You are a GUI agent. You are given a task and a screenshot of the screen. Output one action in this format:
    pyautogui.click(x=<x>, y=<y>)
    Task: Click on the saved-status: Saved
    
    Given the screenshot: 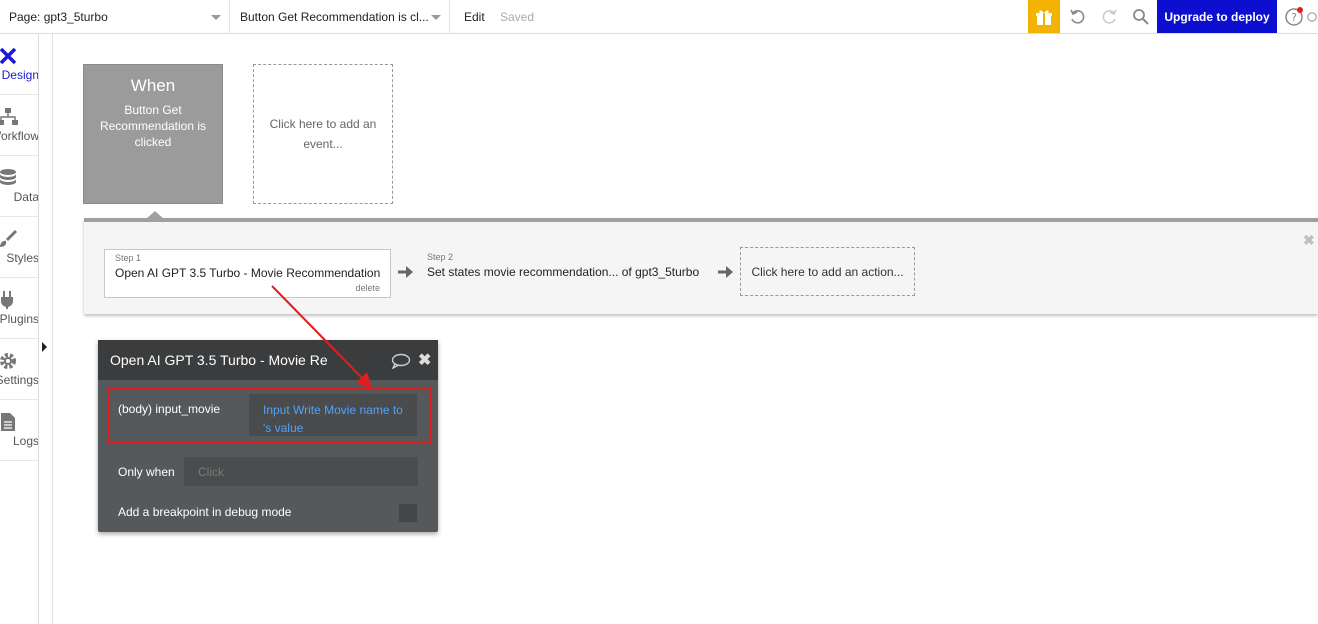 What is the action you would take?
    pyautogui.click(x=517, y=17)
    